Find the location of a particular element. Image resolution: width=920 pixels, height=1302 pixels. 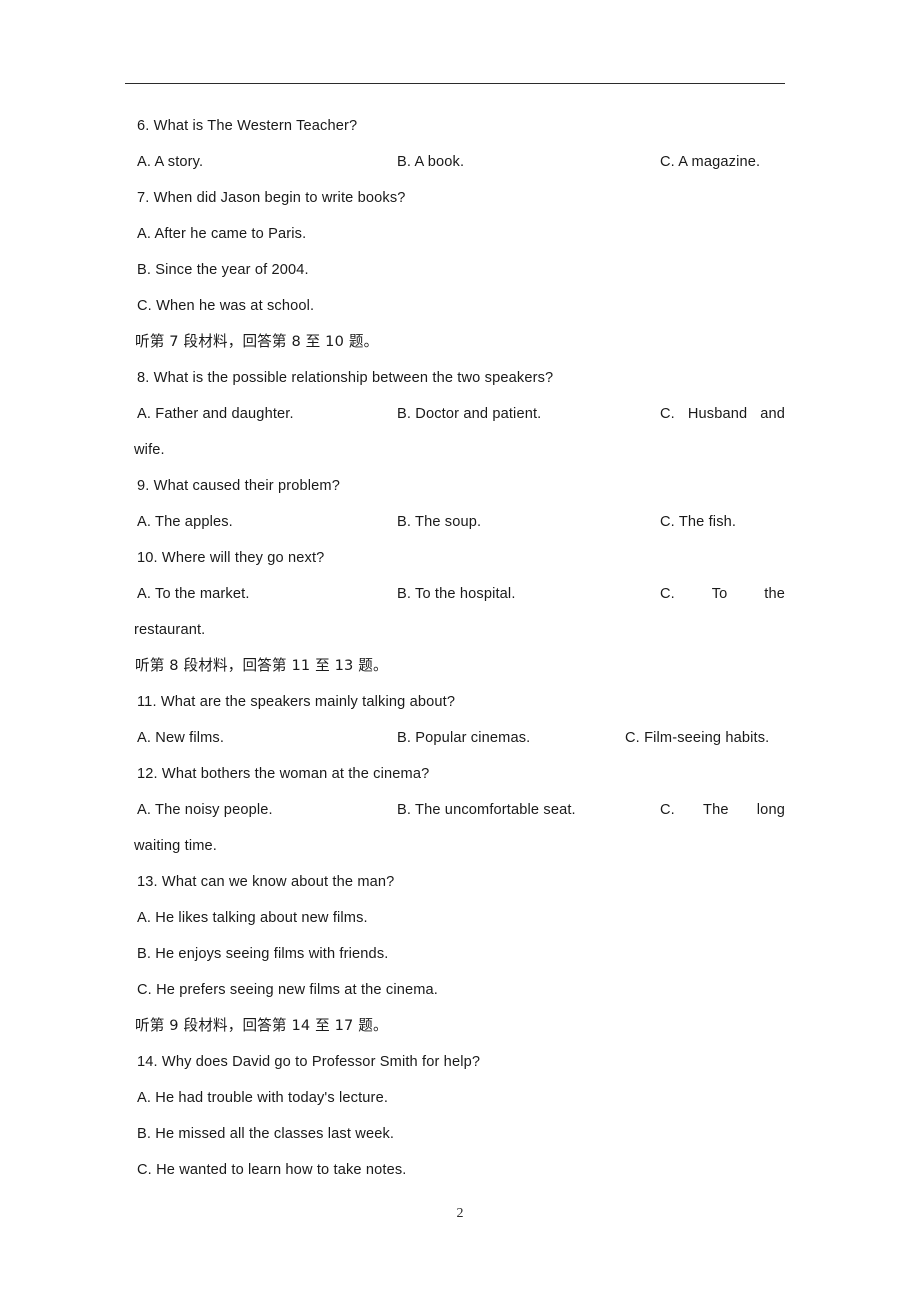

option-c-justified: C. The long is located at coordinates (722, 810).